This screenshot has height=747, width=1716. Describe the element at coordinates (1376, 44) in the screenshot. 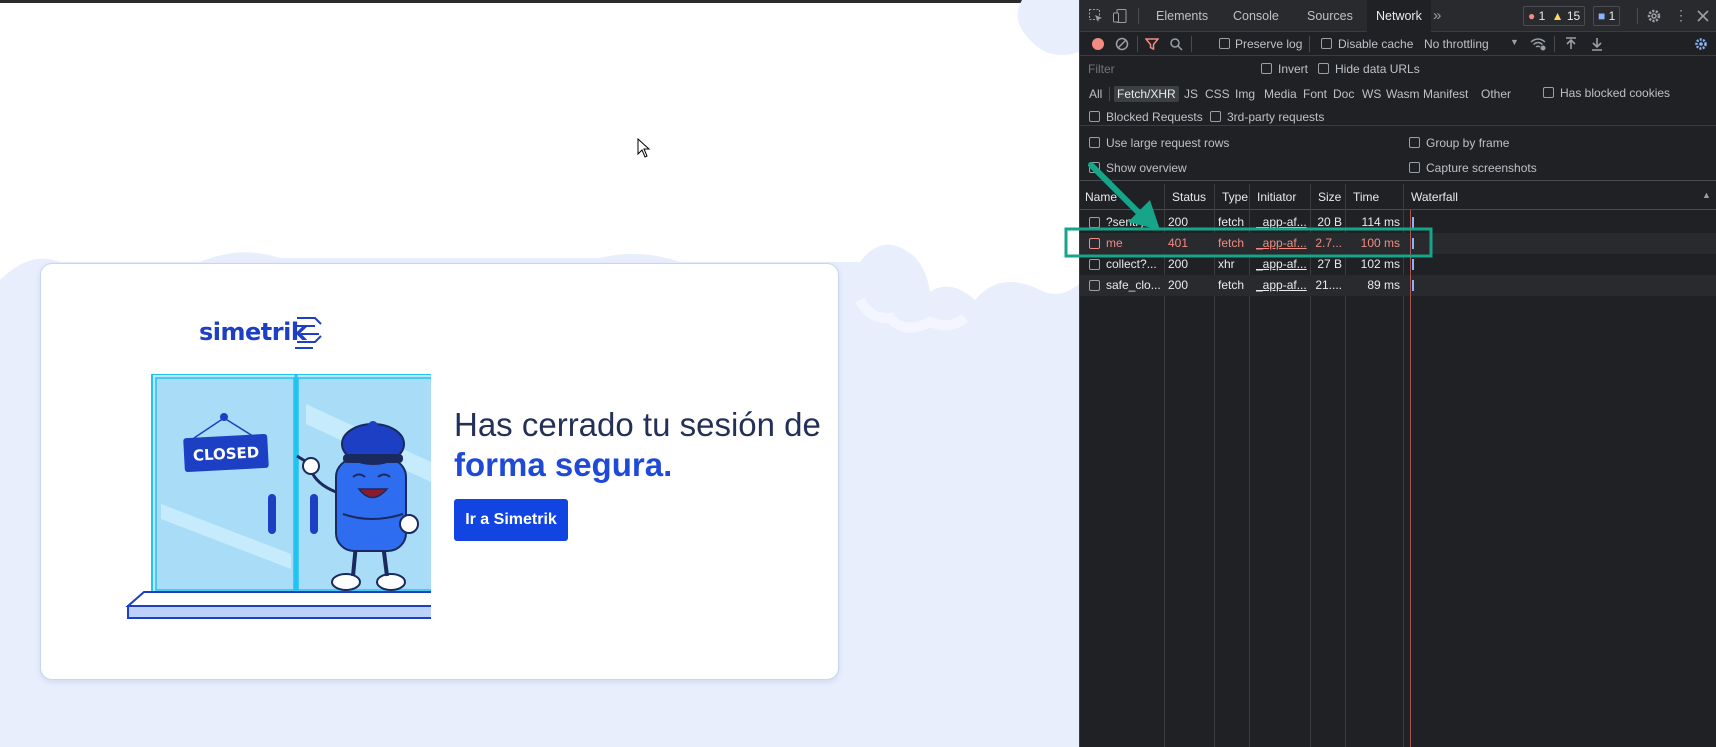

I see `disable-cache-label: Disable cache` at that location.